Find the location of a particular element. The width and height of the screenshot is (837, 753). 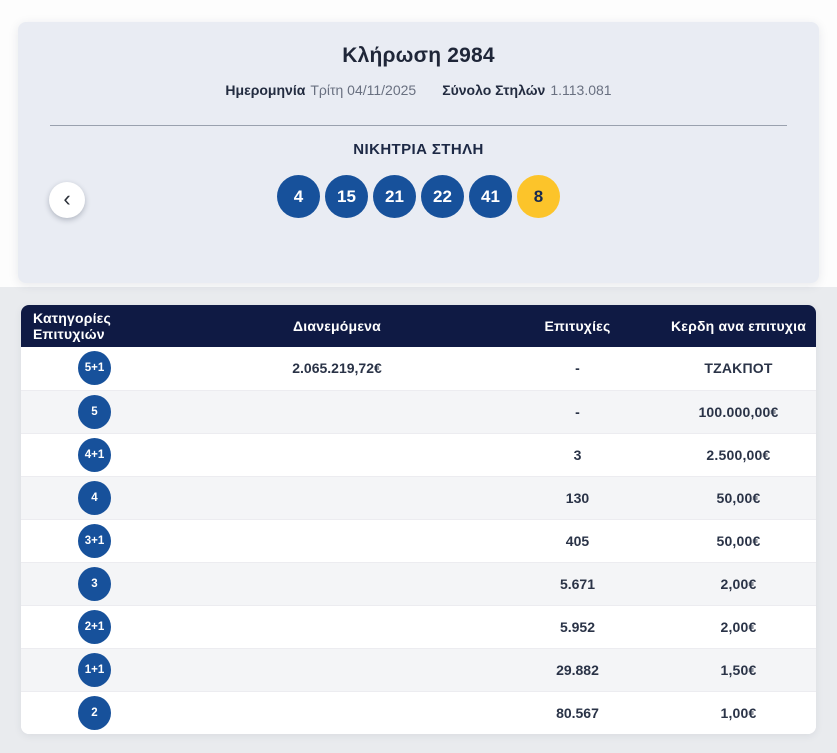

chevron-left-icon: ‹ is located at coordinates (67, 198).